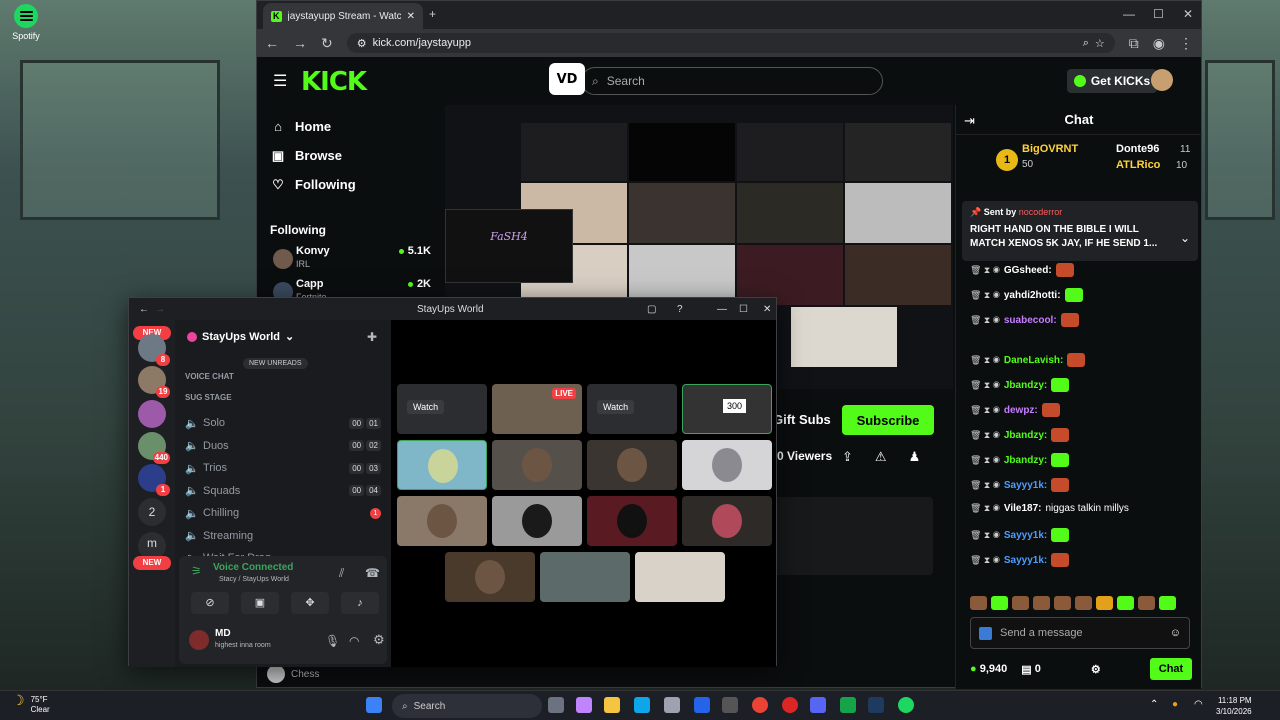 This screenshot has width=1280, height=720. I want to click on voice-channel: 🔈 Solo 00 01, so click(283, 423).